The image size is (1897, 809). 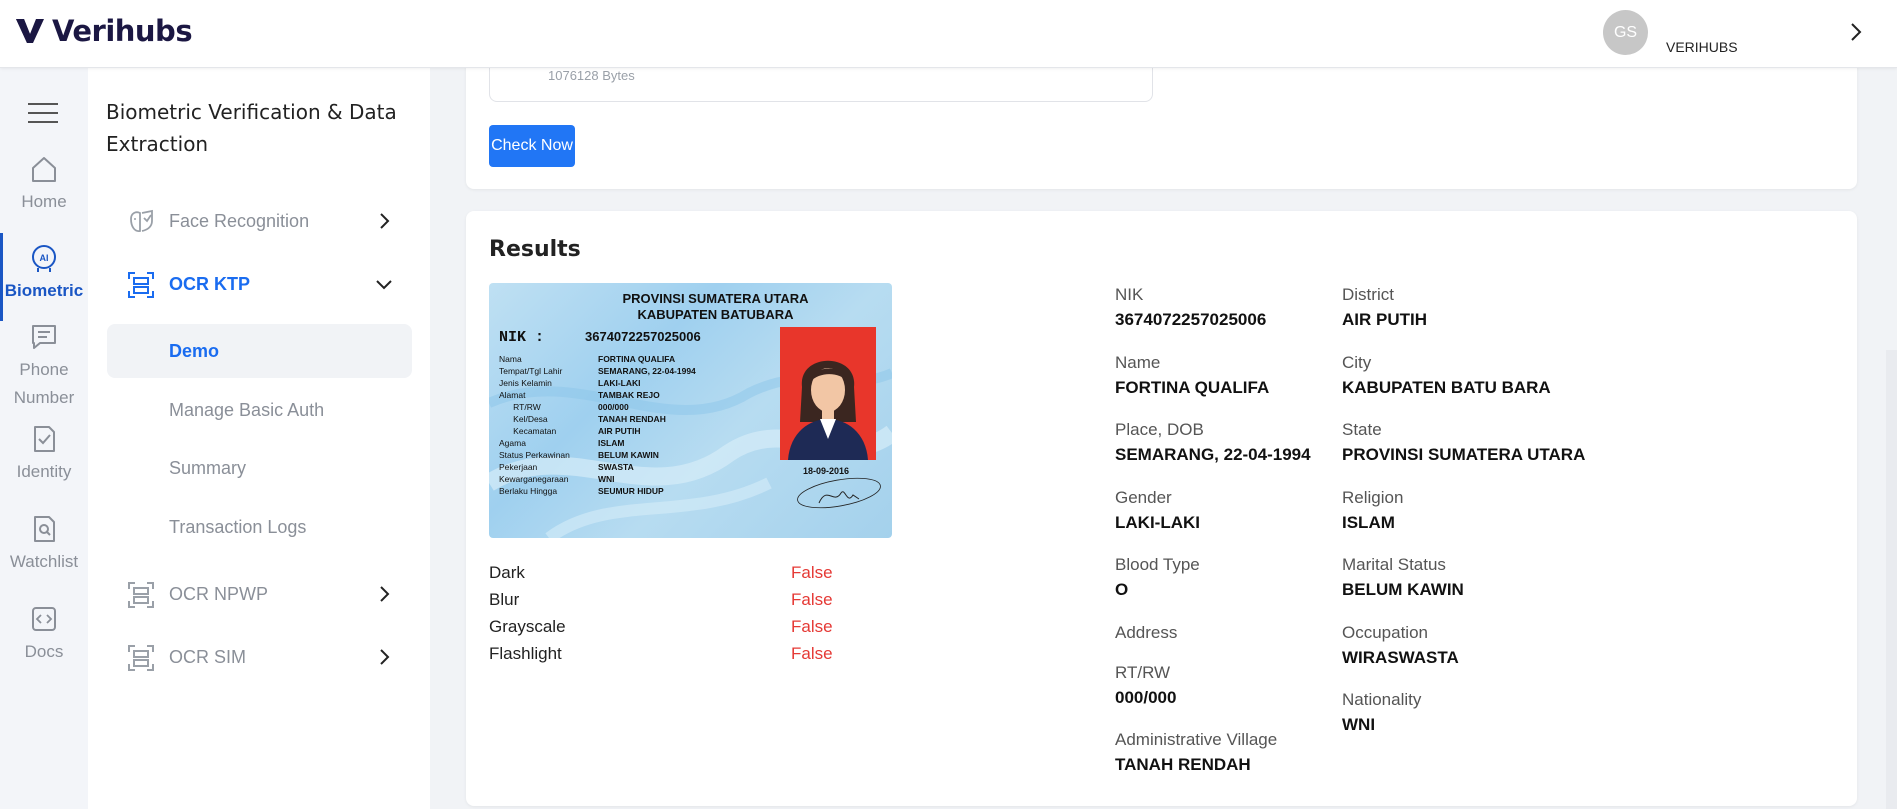 I want to click on upload-card: 1076128 Bytes Check Now, so click(x=1161, y=117).